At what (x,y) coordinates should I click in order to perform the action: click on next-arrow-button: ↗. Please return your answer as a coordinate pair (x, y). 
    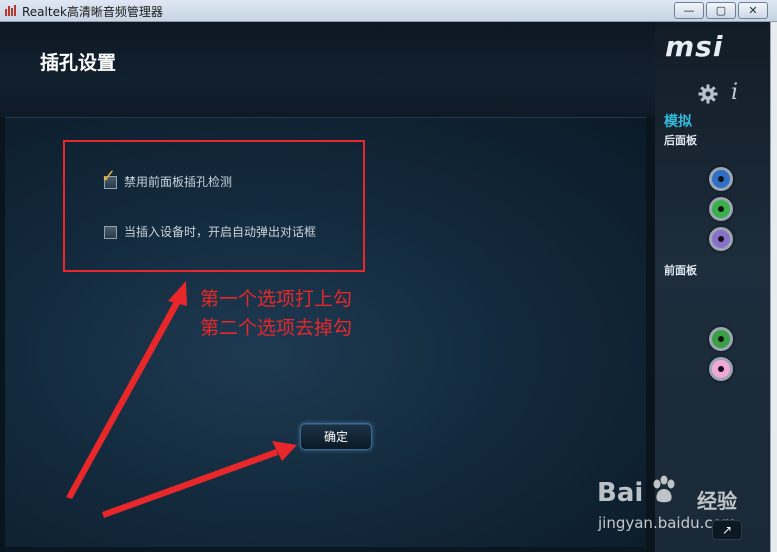
    Looking at the image, I should click on (727, 530).